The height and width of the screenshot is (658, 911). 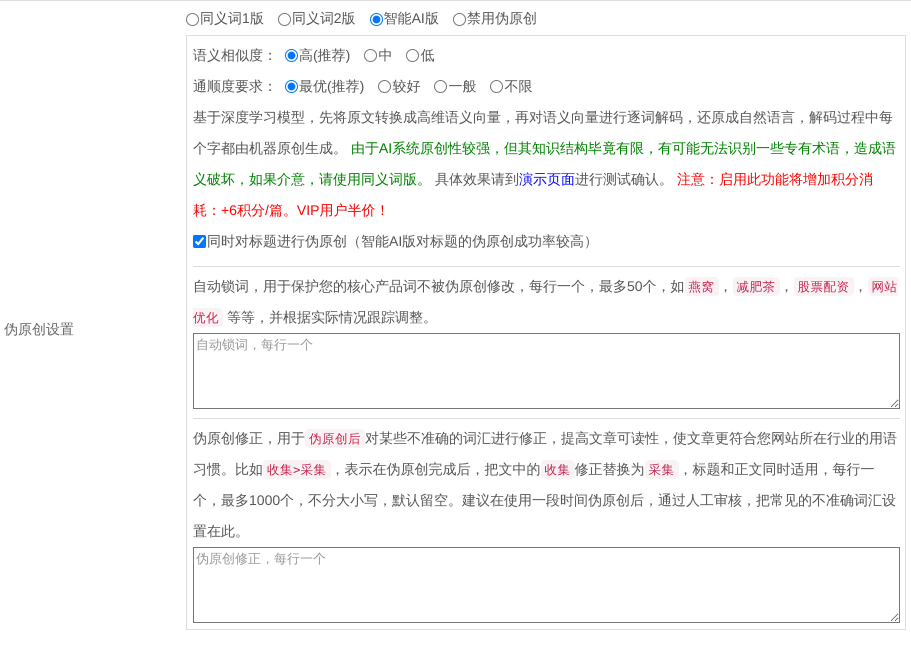 I want to click on description-text: 伪原创修正，用于 伪原创后 对某些不准确的词汇进行修正，提高文章可读性，使文章更符合您网站所在行业的用语习惯。比如 收集>采集 ，表示在伪原创完成后，把文中的 收集 修正替换为 采集 ，标题和正文同时适用，每行一个，最多1000个，不分大小写，默认留空。建议在使用一段时间伪原创后，通过人工审核，把常见的不准确词汇设置在此。, so click(x=545, y=484).